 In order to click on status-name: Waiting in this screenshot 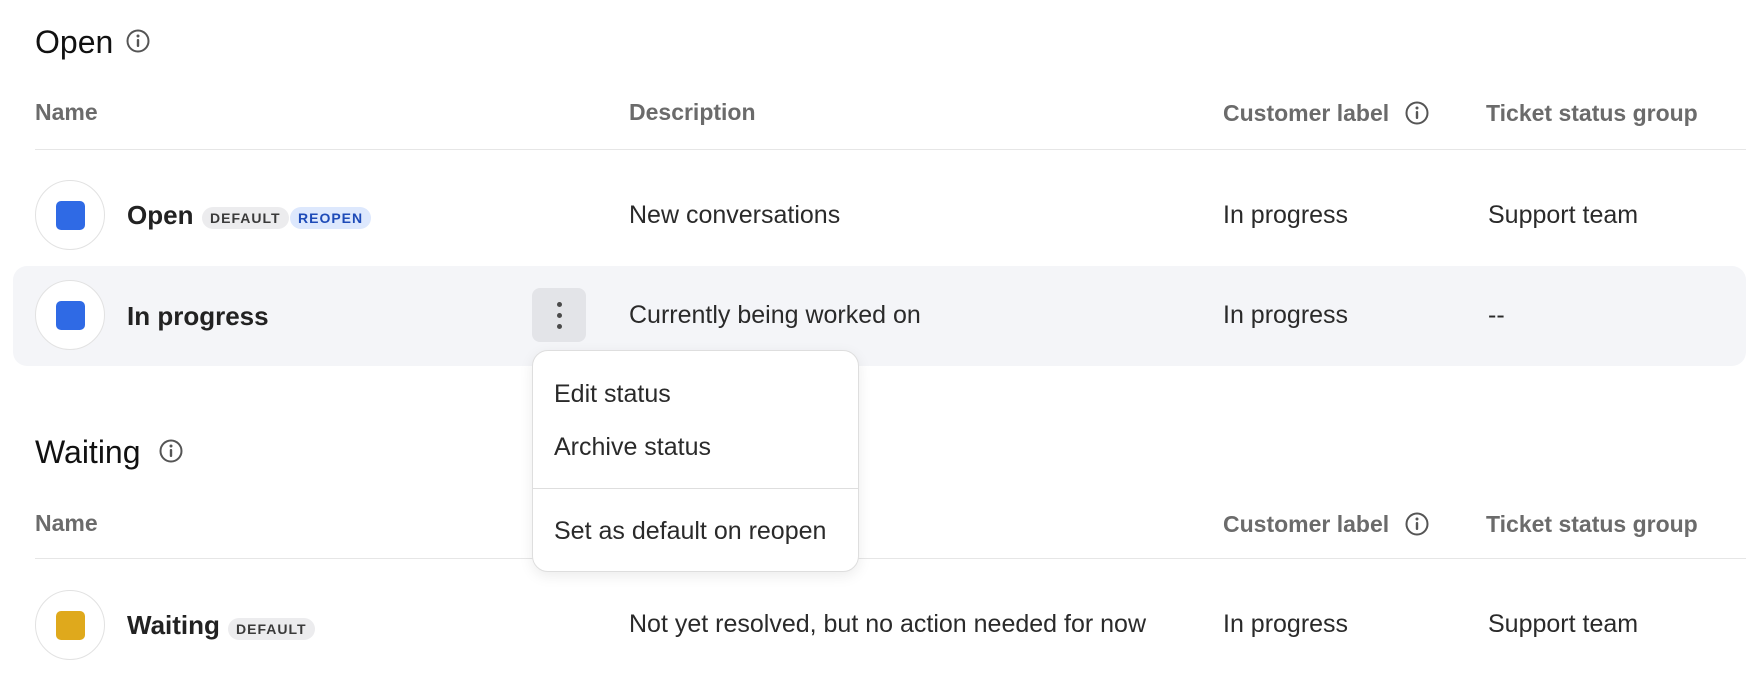, I will do `click(173, 625)`.